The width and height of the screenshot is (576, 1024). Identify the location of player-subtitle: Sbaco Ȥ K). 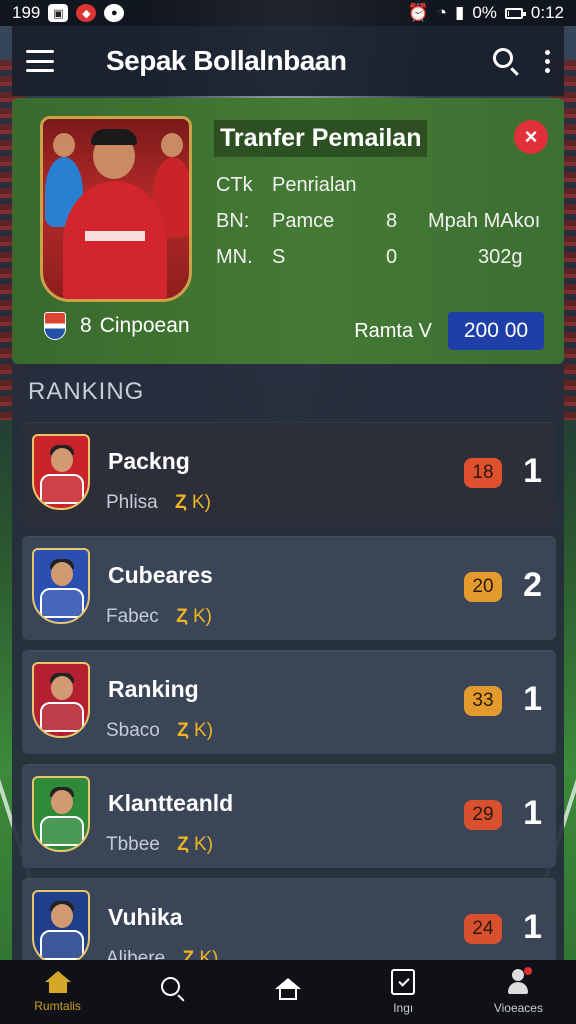
(159, 731).